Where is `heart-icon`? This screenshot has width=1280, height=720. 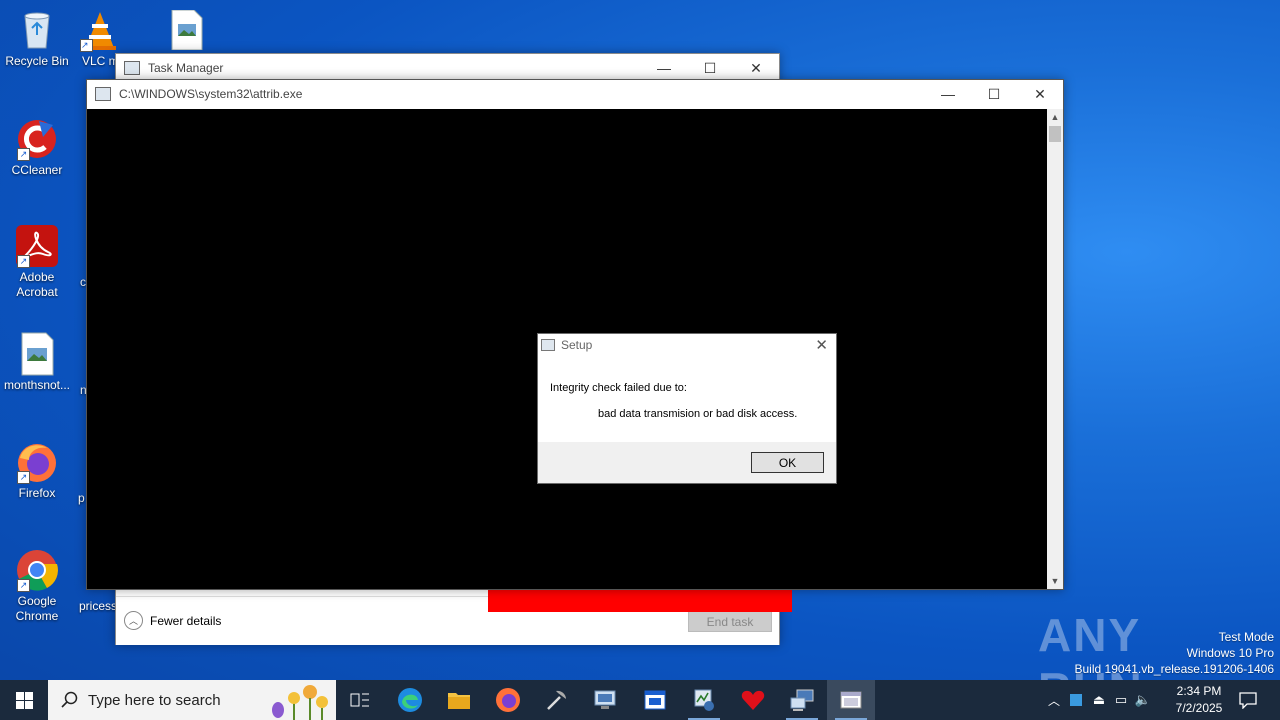 heart-icon is located at coordinates (753, 700).